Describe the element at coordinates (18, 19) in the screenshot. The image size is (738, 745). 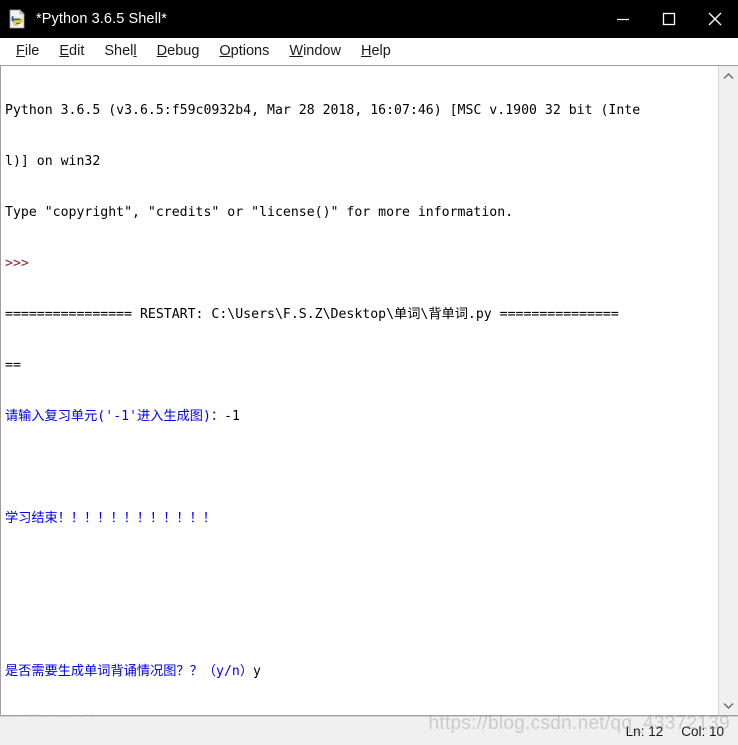
I see `python-file-icon` at that location.